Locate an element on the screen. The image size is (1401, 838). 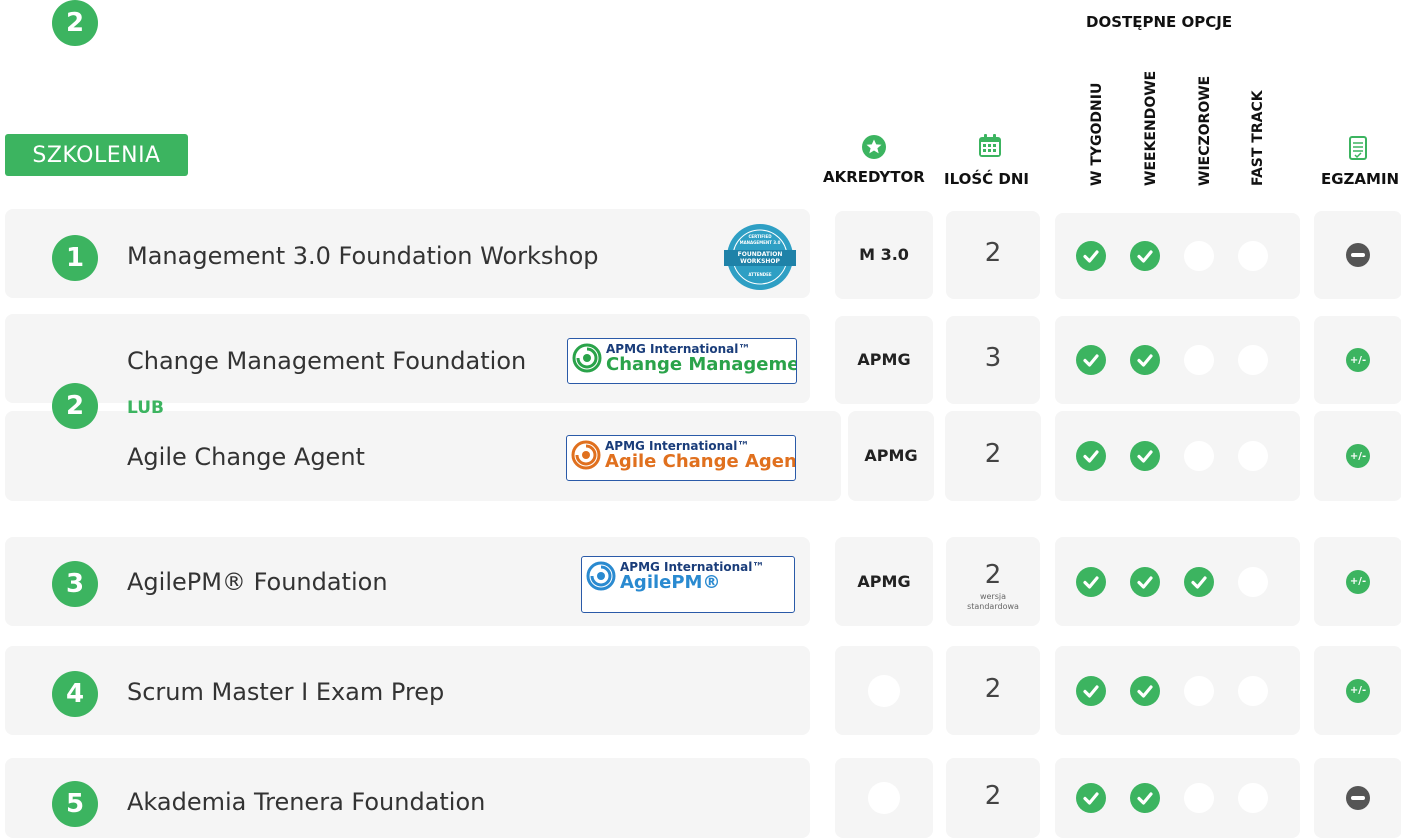
star-badge-icon is located at coordinates (874, 147).